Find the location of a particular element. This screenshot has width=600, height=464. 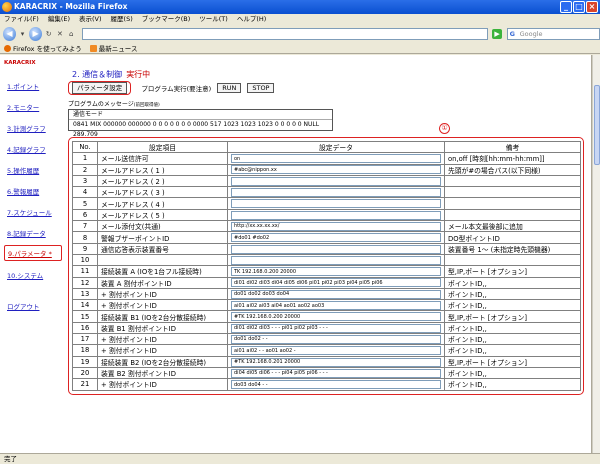

scrollbar-thumb is located at coordinates (597, 125).